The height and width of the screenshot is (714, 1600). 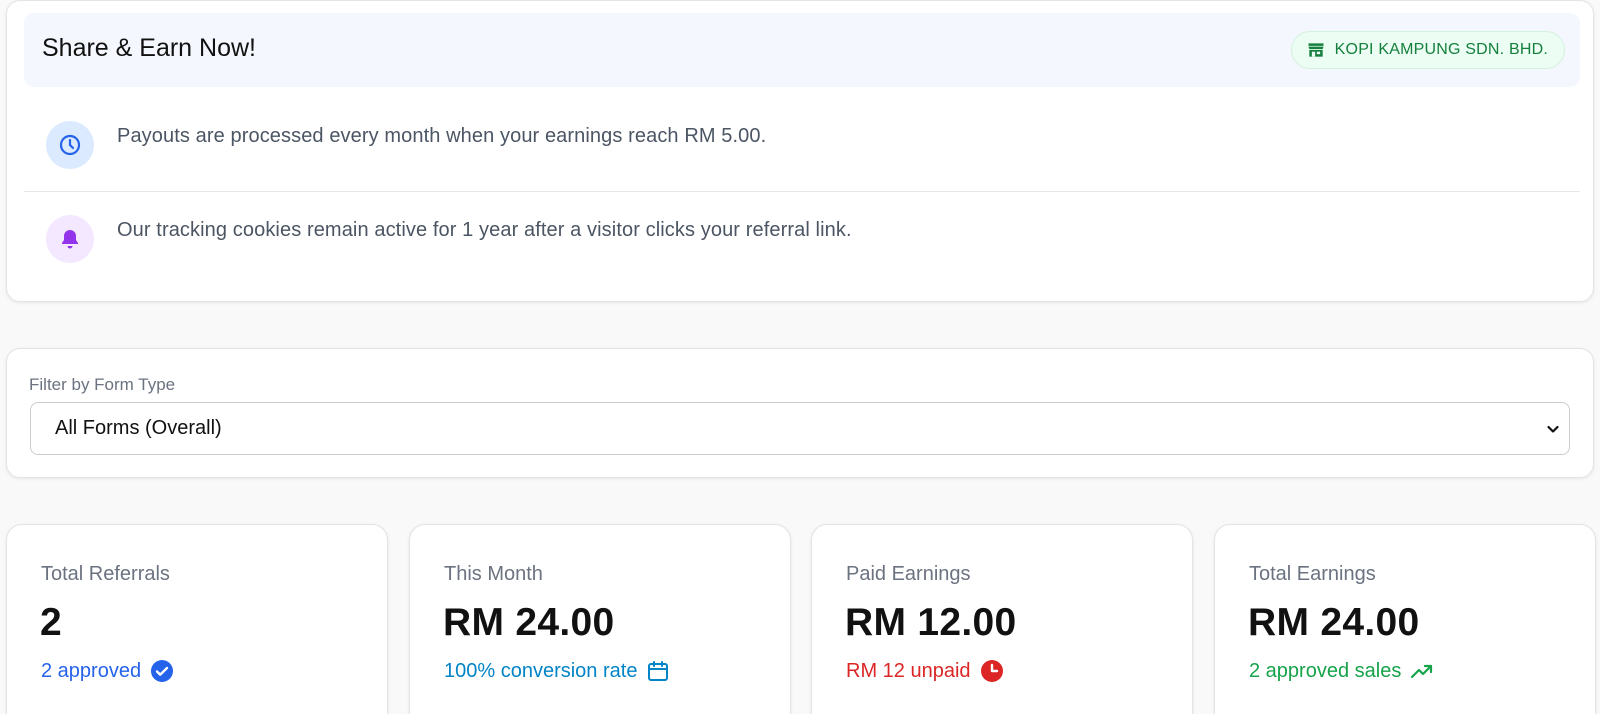 What do you see at coordinates (70, 239) in the screenshot?
I see `bell-icon` at bounding box center [70, 239].